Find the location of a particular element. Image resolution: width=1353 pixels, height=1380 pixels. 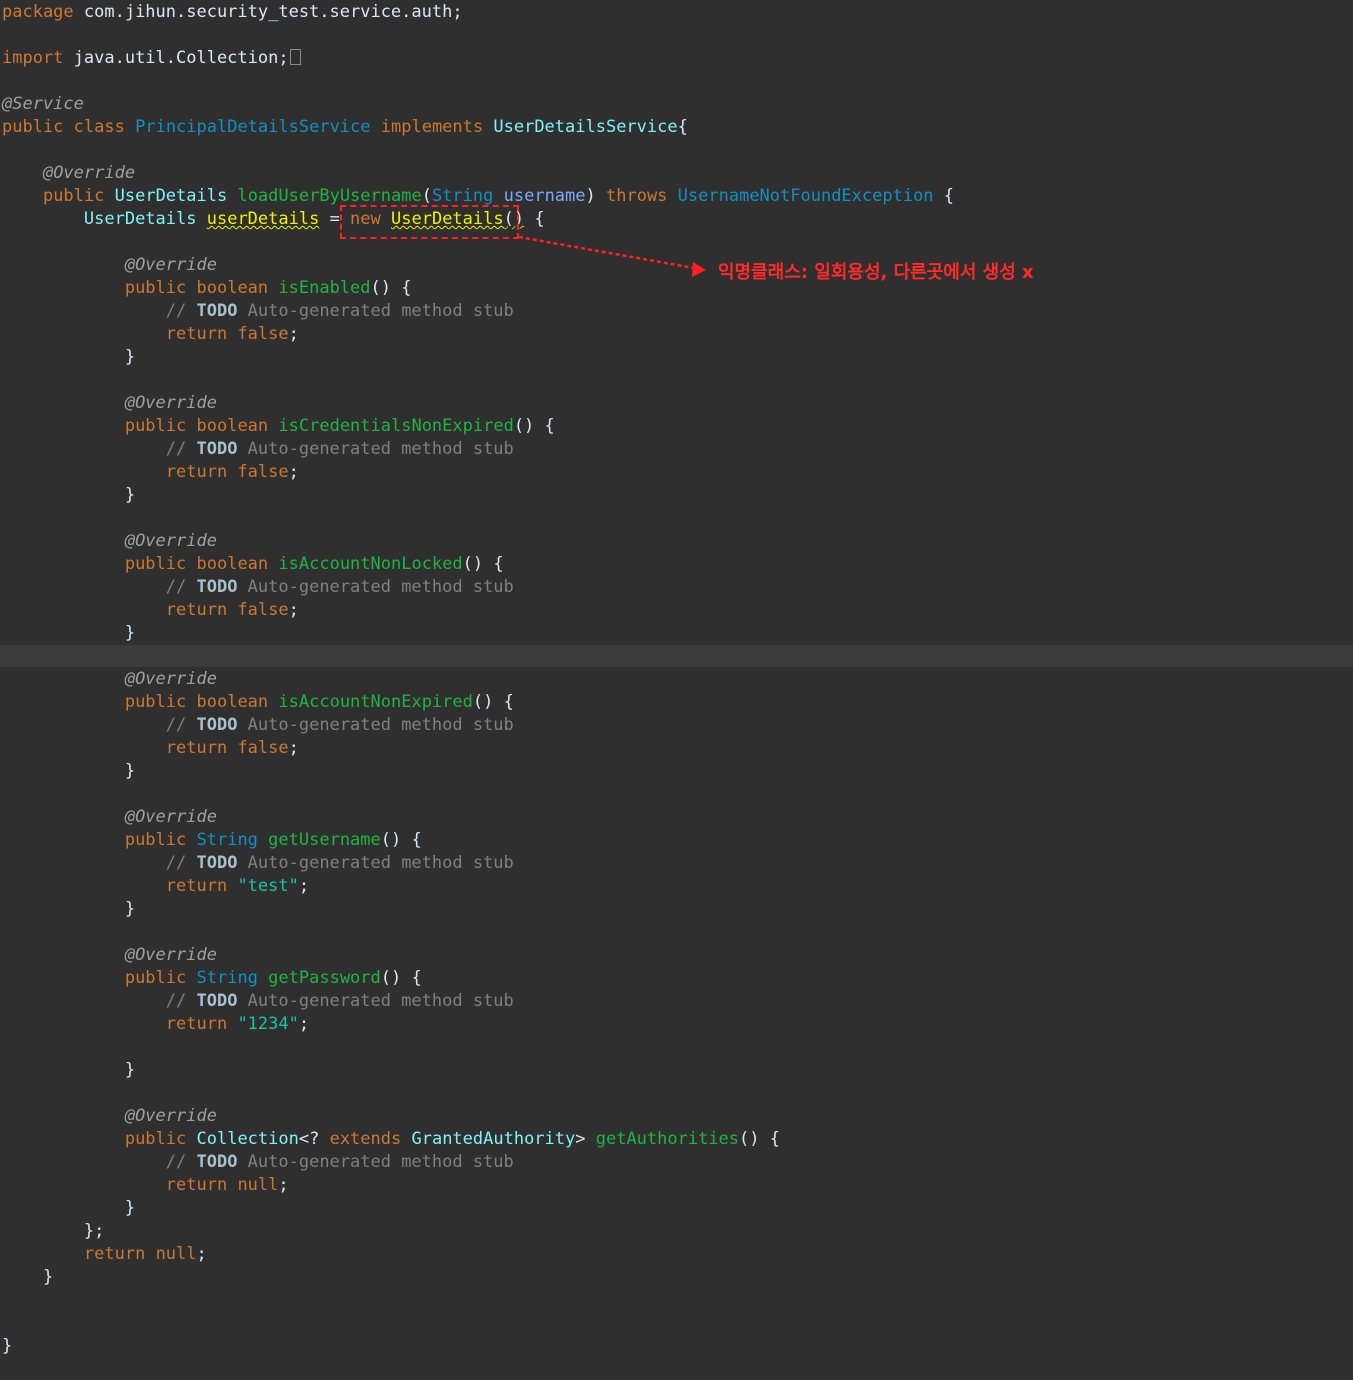

code-line: return false; is located at coordinates (150, 334).